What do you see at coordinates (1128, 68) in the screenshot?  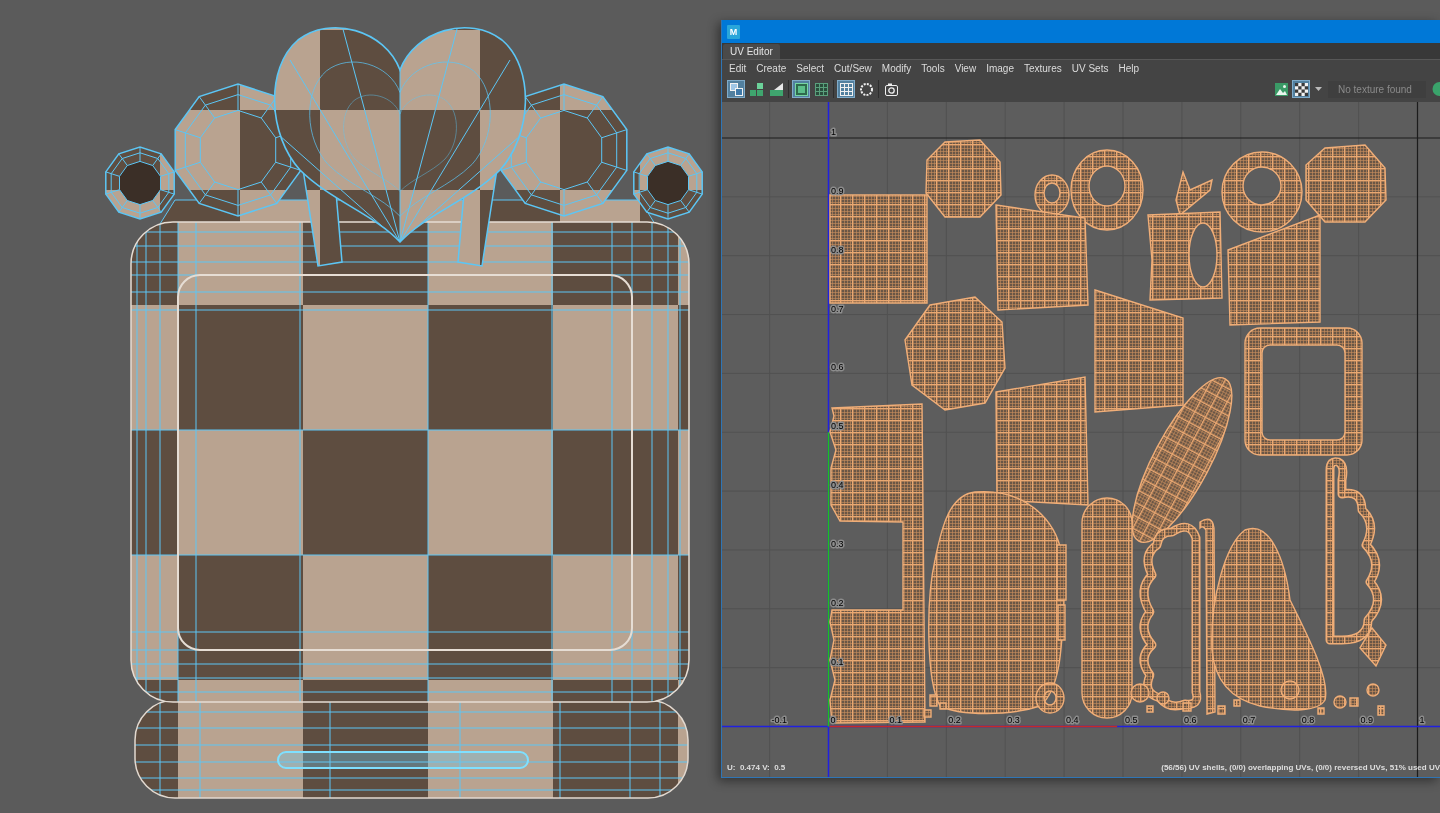 I see `menu-item: Help` at bounding box center [1128, 68].